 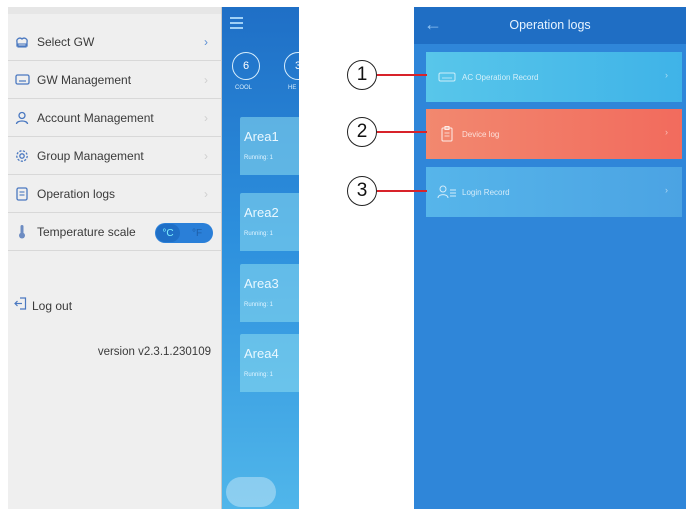 What do you see at coordinates (115, 42) in the screenshot?
I see `menu-item-select-gw: Select GW ›` at bounding box center [115, 42].